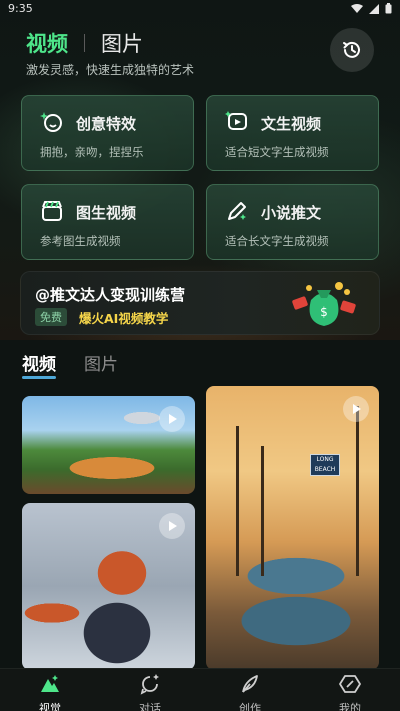 This screenshot has width=400, height=711. What do you see at coordinates (50, 706) in the screenshot?
I see `nav-label: 视觉` at bounding box center [50, 706].